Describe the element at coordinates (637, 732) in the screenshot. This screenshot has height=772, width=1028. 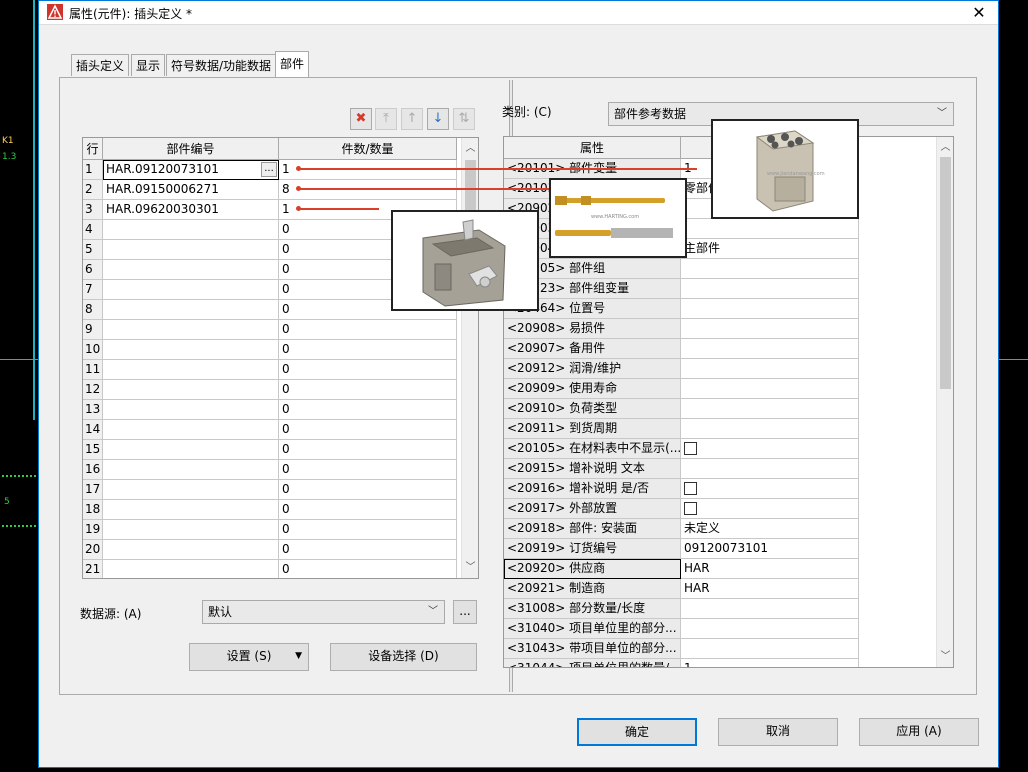
I see `ok-button: 确定` at that location.